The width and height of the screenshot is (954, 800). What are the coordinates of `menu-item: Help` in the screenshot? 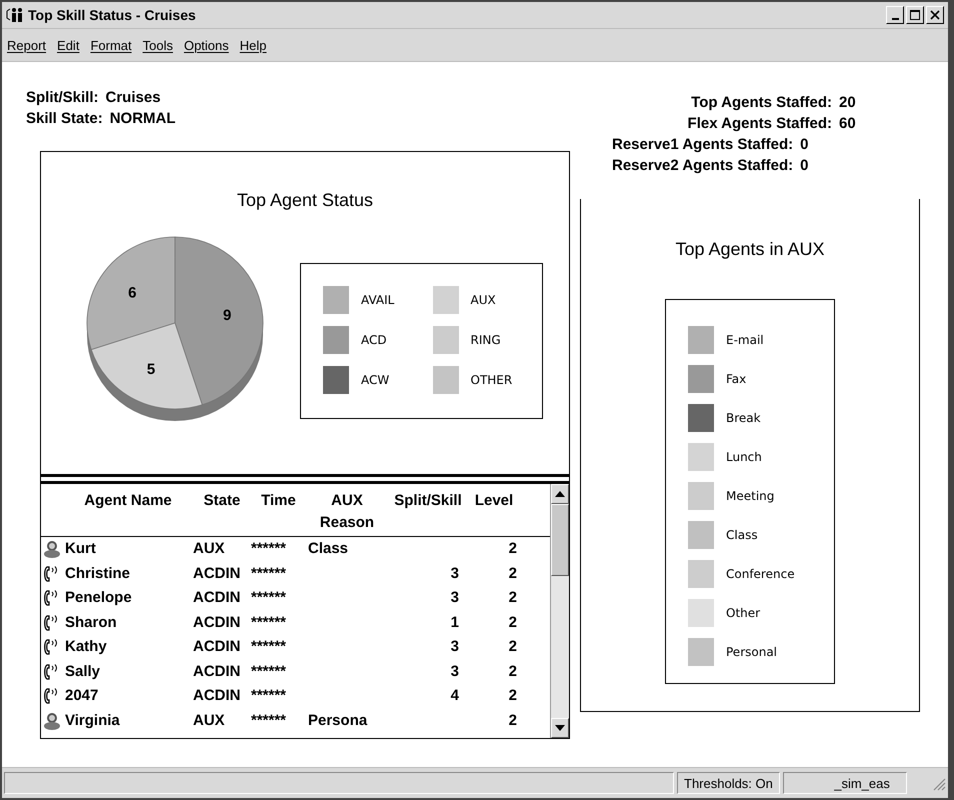 It's located at (253, 45).